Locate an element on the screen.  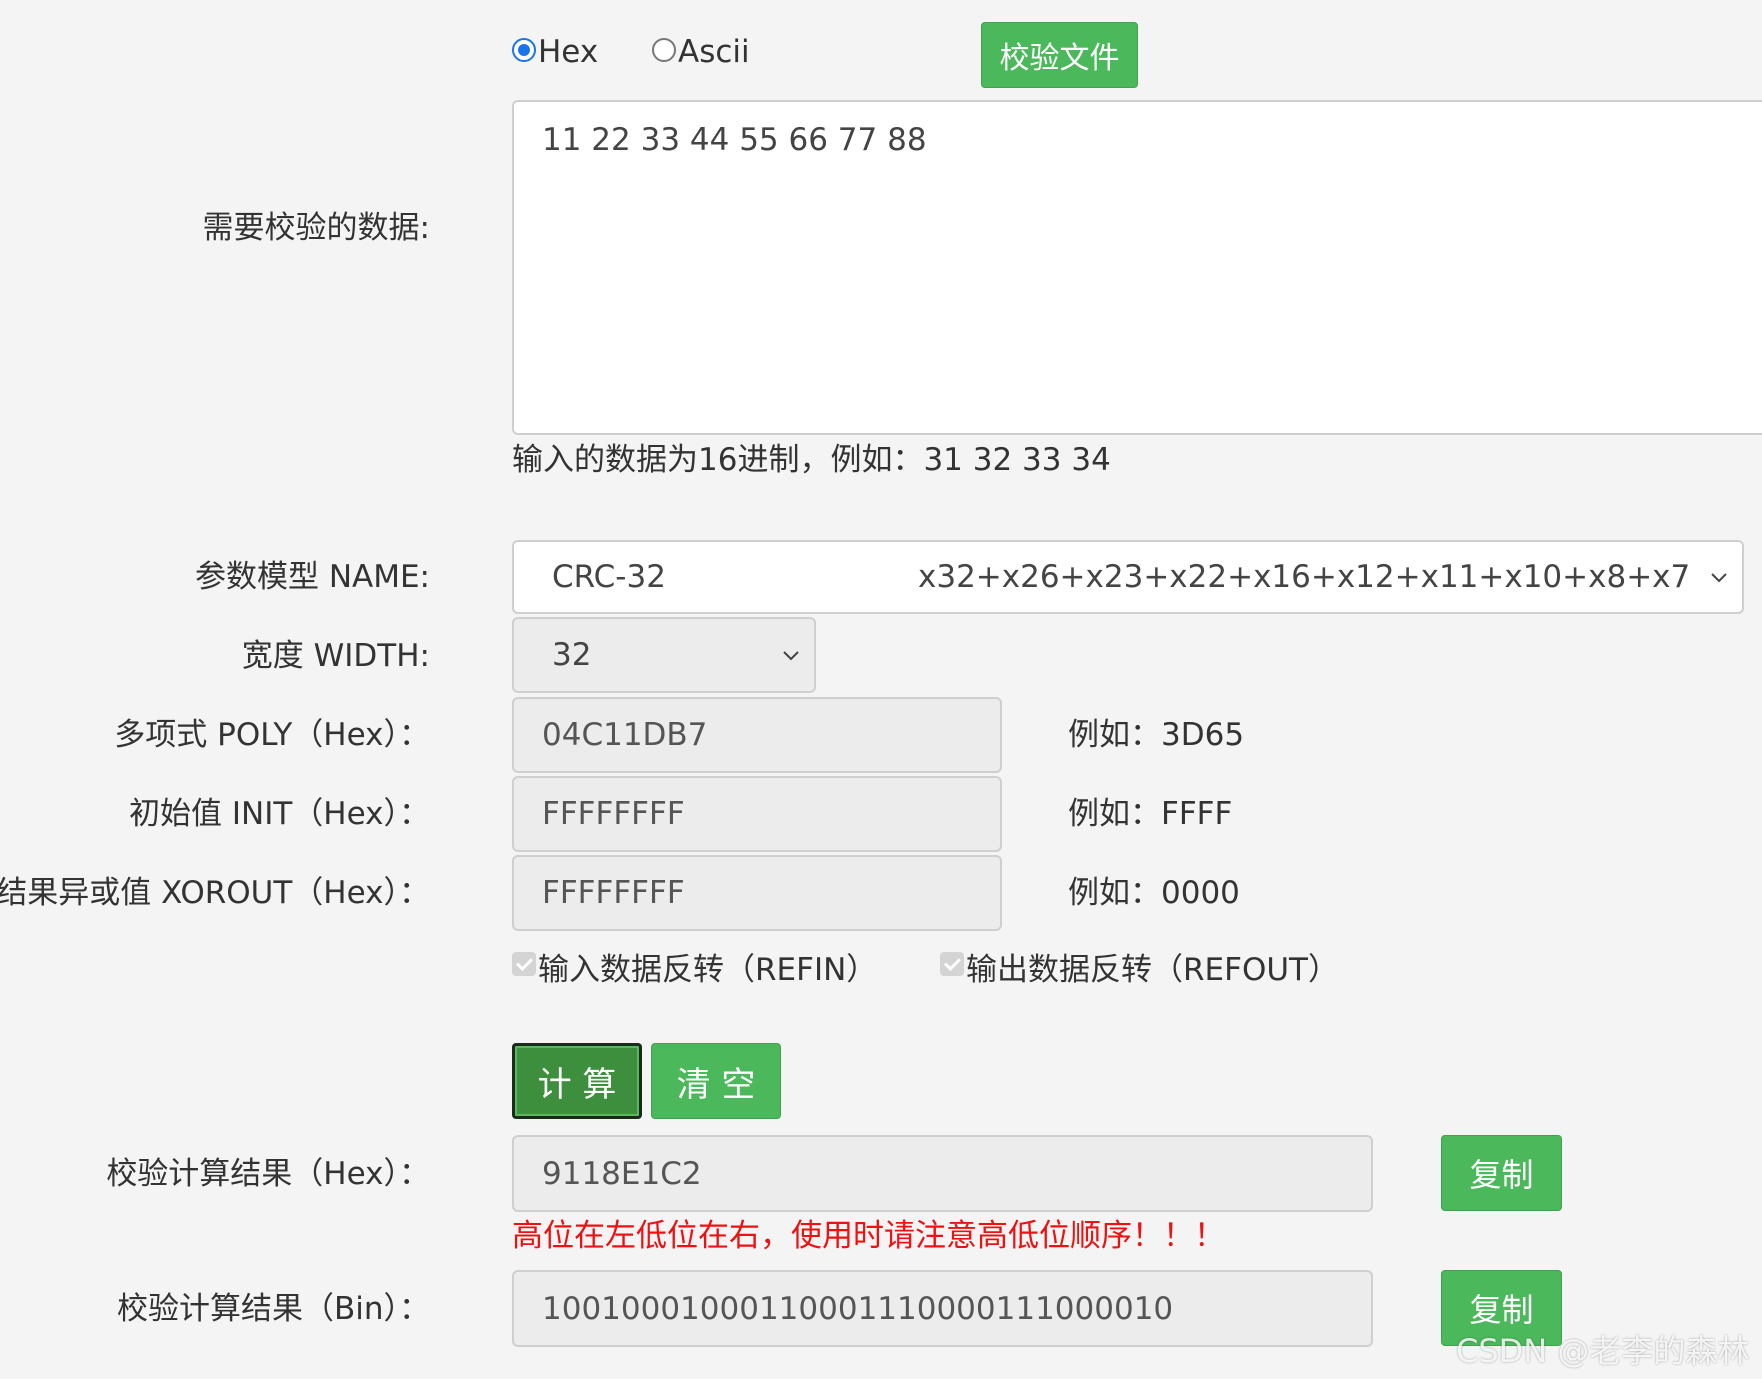
result-hex-input: 9118E1C2 is located at coordinates (942, 1173).